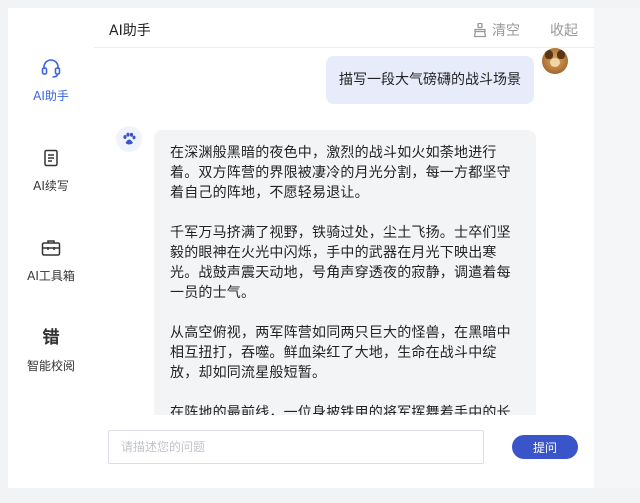  I want to click on clear-label: 清空, so click(506, 31).